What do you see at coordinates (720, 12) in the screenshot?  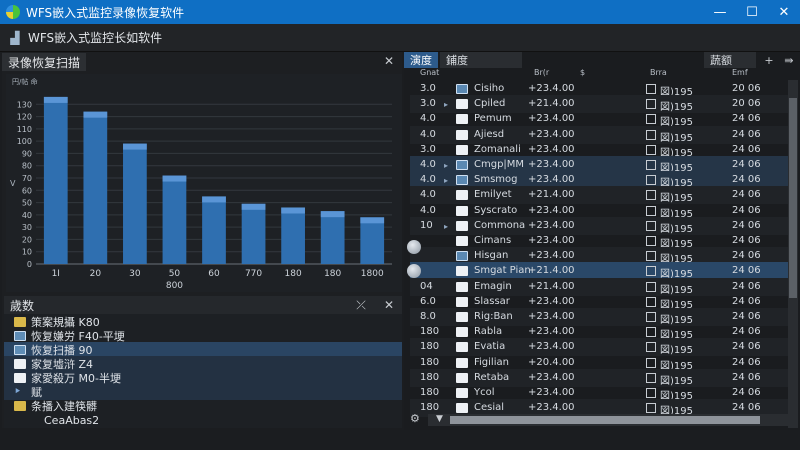 I see `minimize-button: —` at bounding box center [720, 12].